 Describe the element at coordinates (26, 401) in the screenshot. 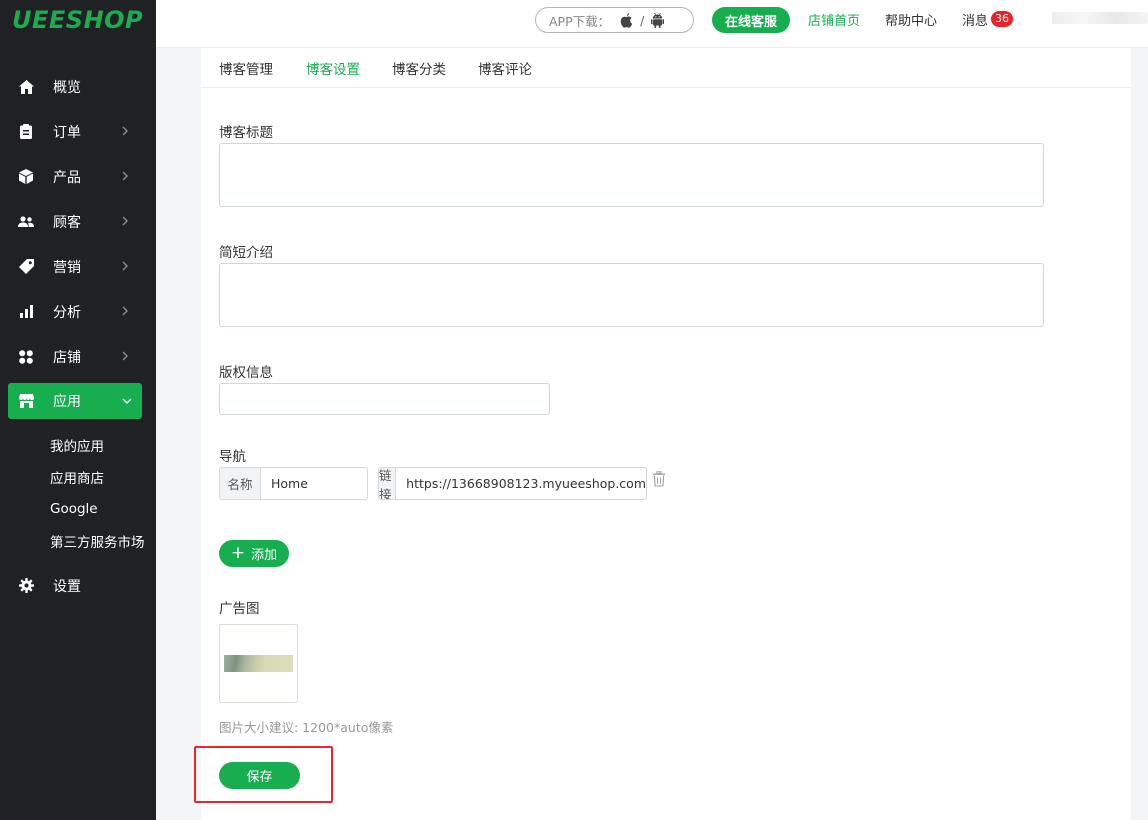

I see `store-icon` at that location.